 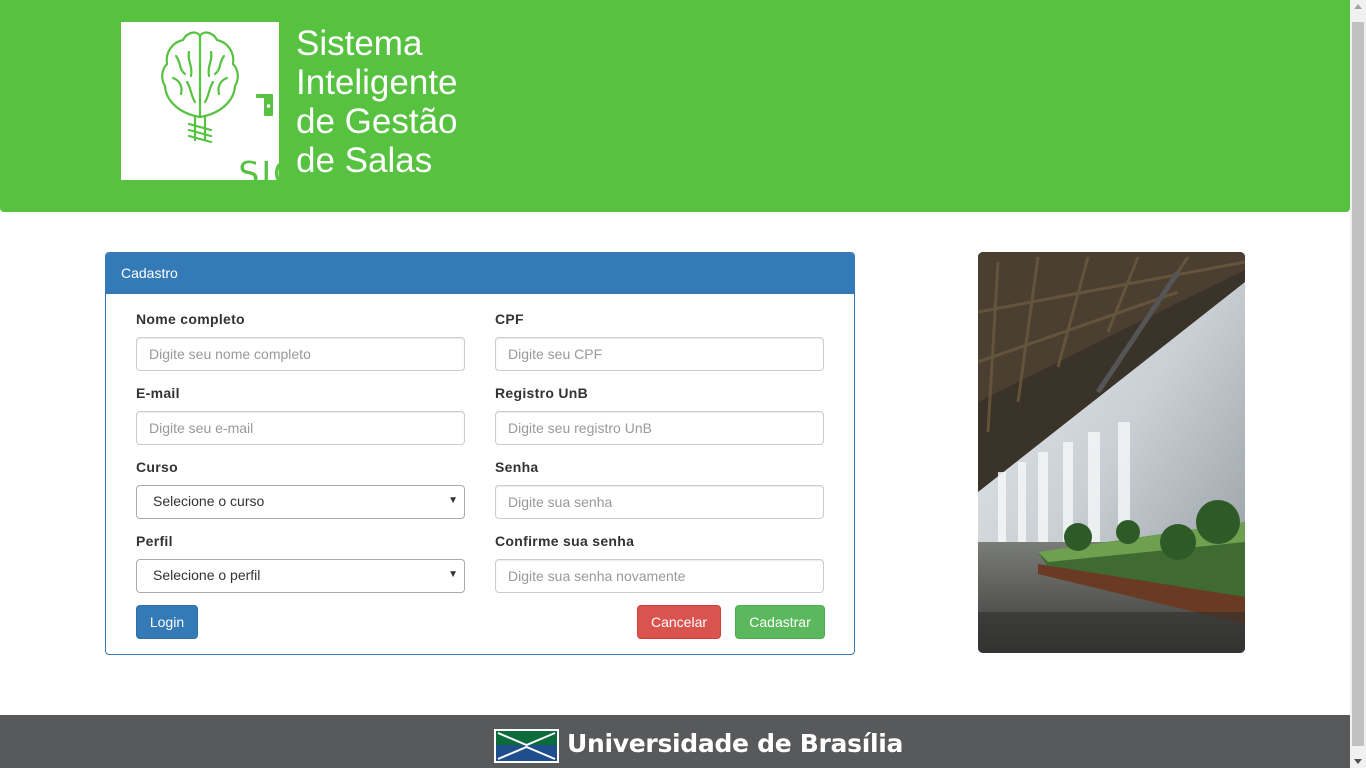 I want to click on field-registro: Registro UnB Digite seu registro UnB, so click(x=659, y=414).